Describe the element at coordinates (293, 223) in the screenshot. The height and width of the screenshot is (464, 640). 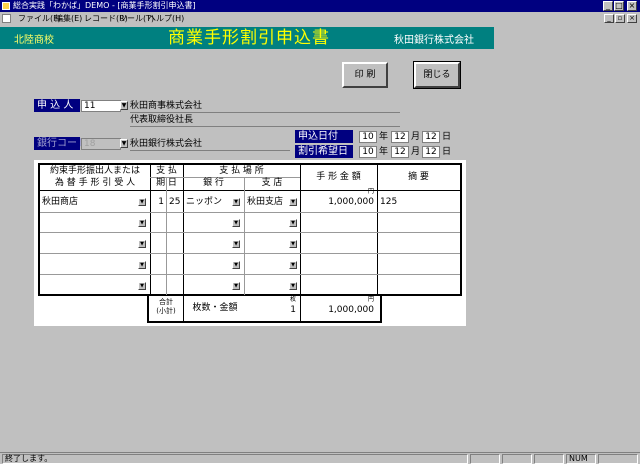
I see `row2-branch-dropdown-icon: ▼` at that location.